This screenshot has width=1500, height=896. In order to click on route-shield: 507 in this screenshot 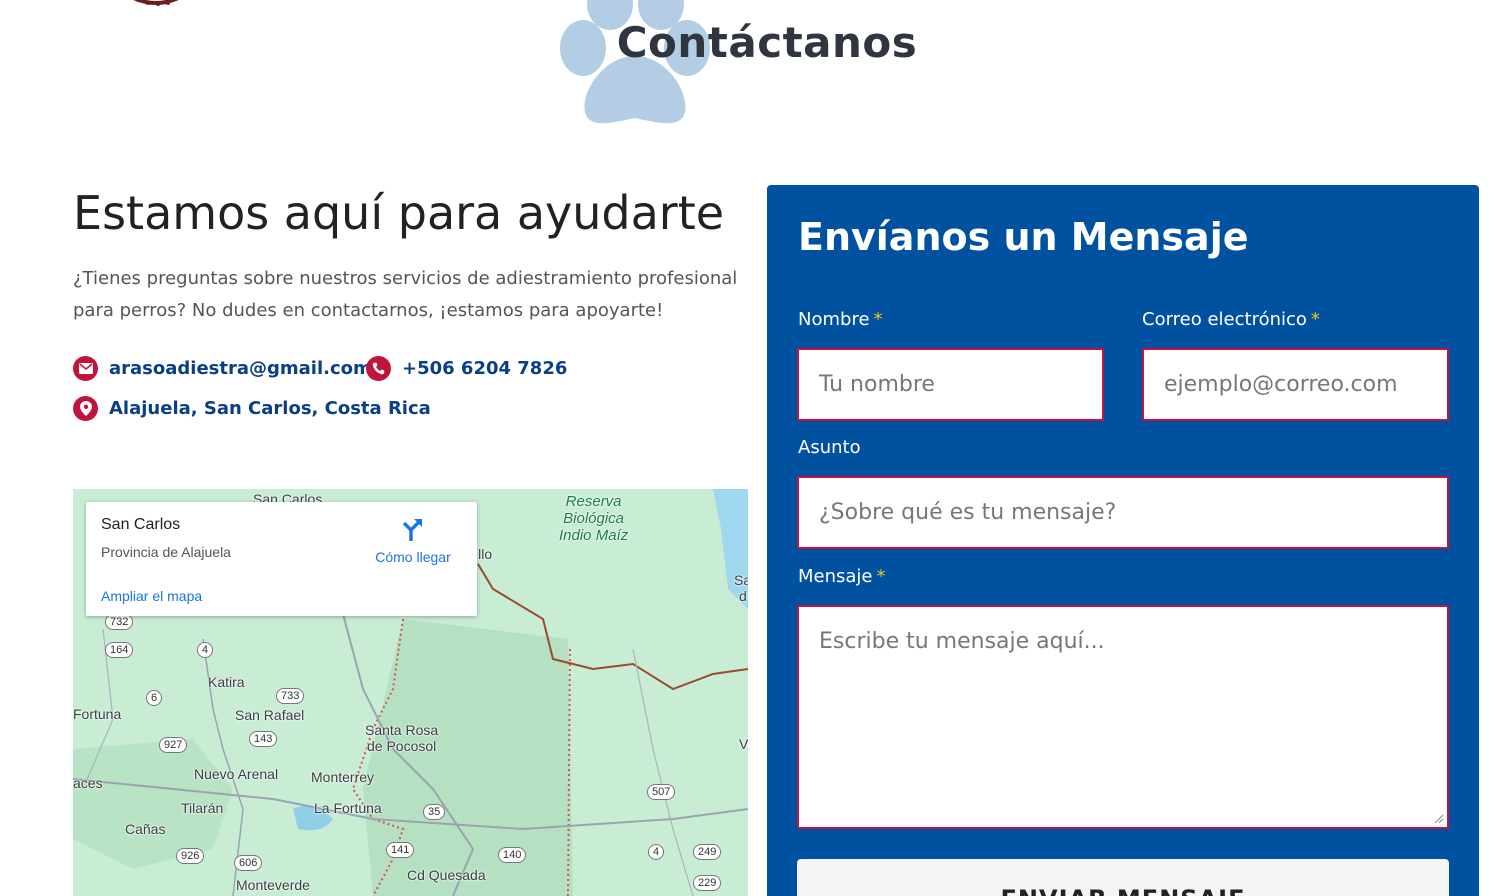, I will do `click(661, 792)`.